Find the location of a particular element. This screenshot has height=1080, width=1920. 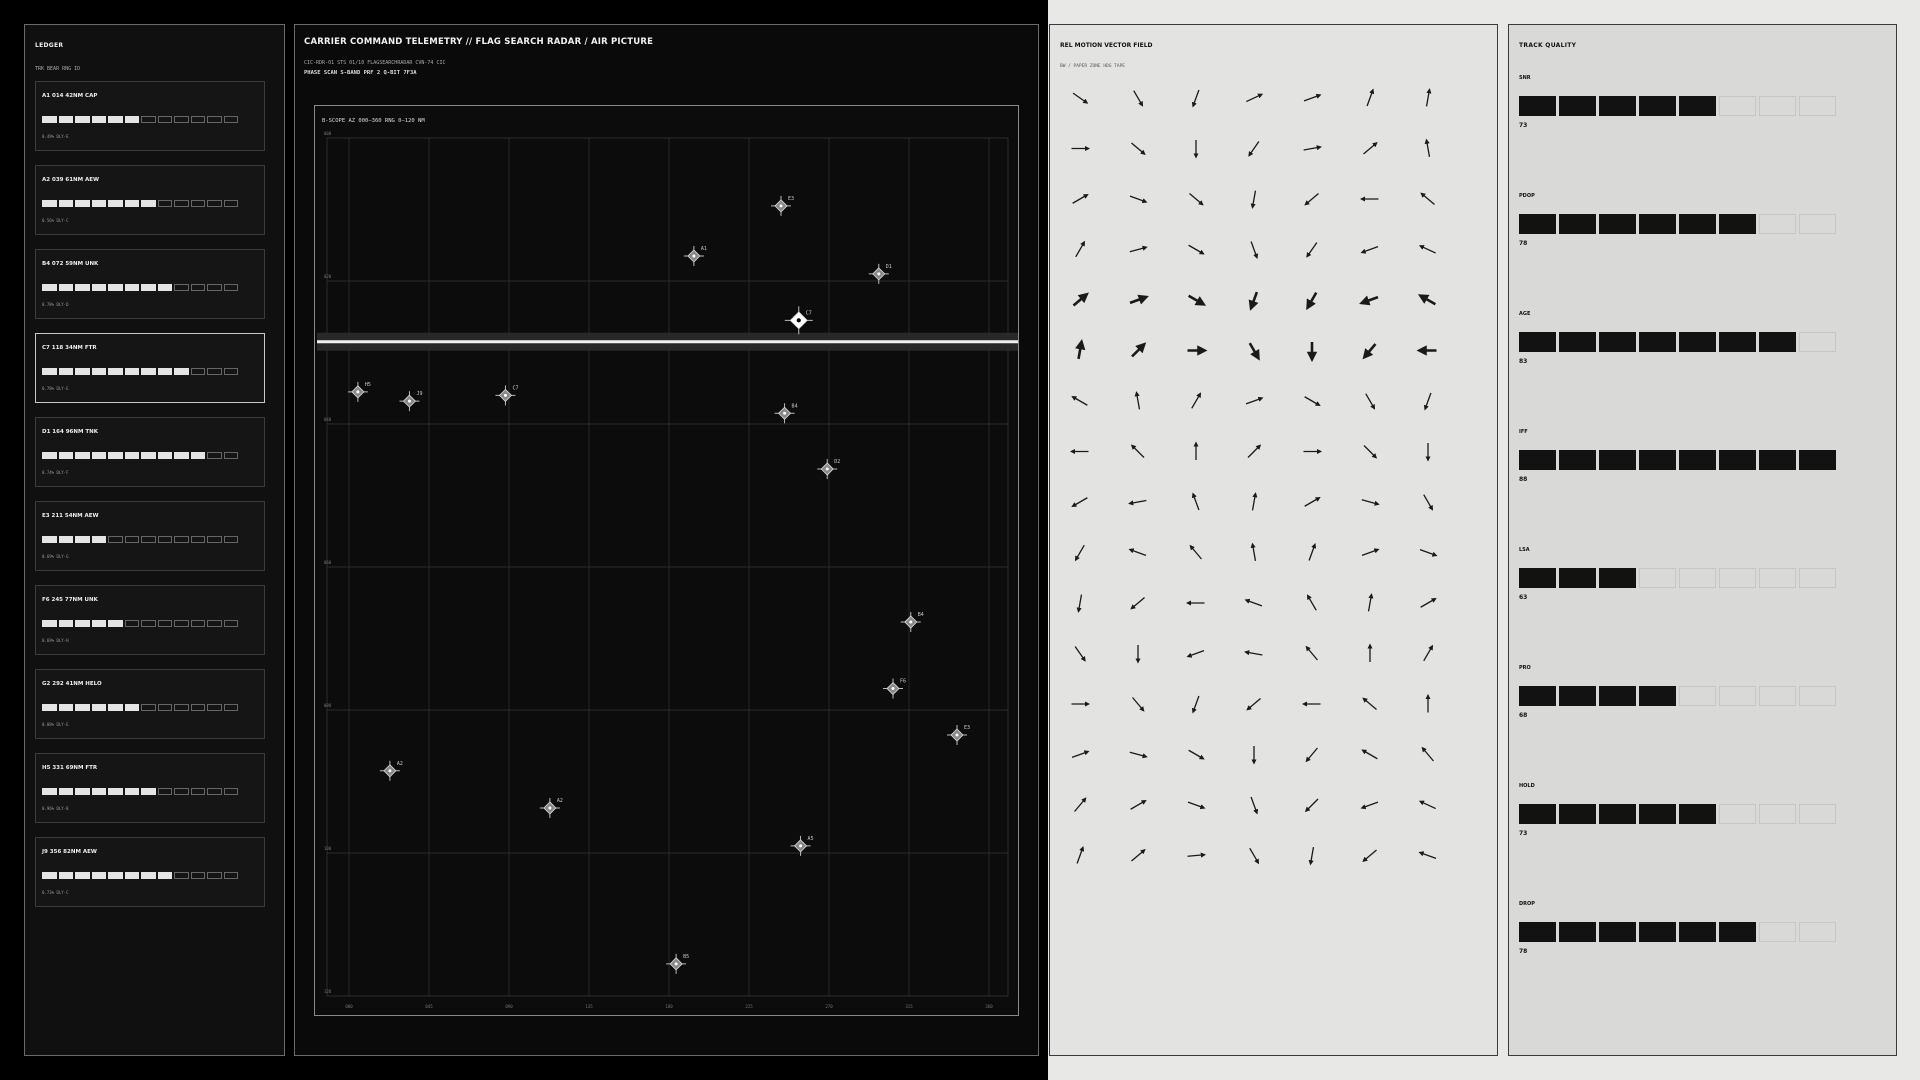

range-tick-label: 020 is located at coordinates (328, 276).